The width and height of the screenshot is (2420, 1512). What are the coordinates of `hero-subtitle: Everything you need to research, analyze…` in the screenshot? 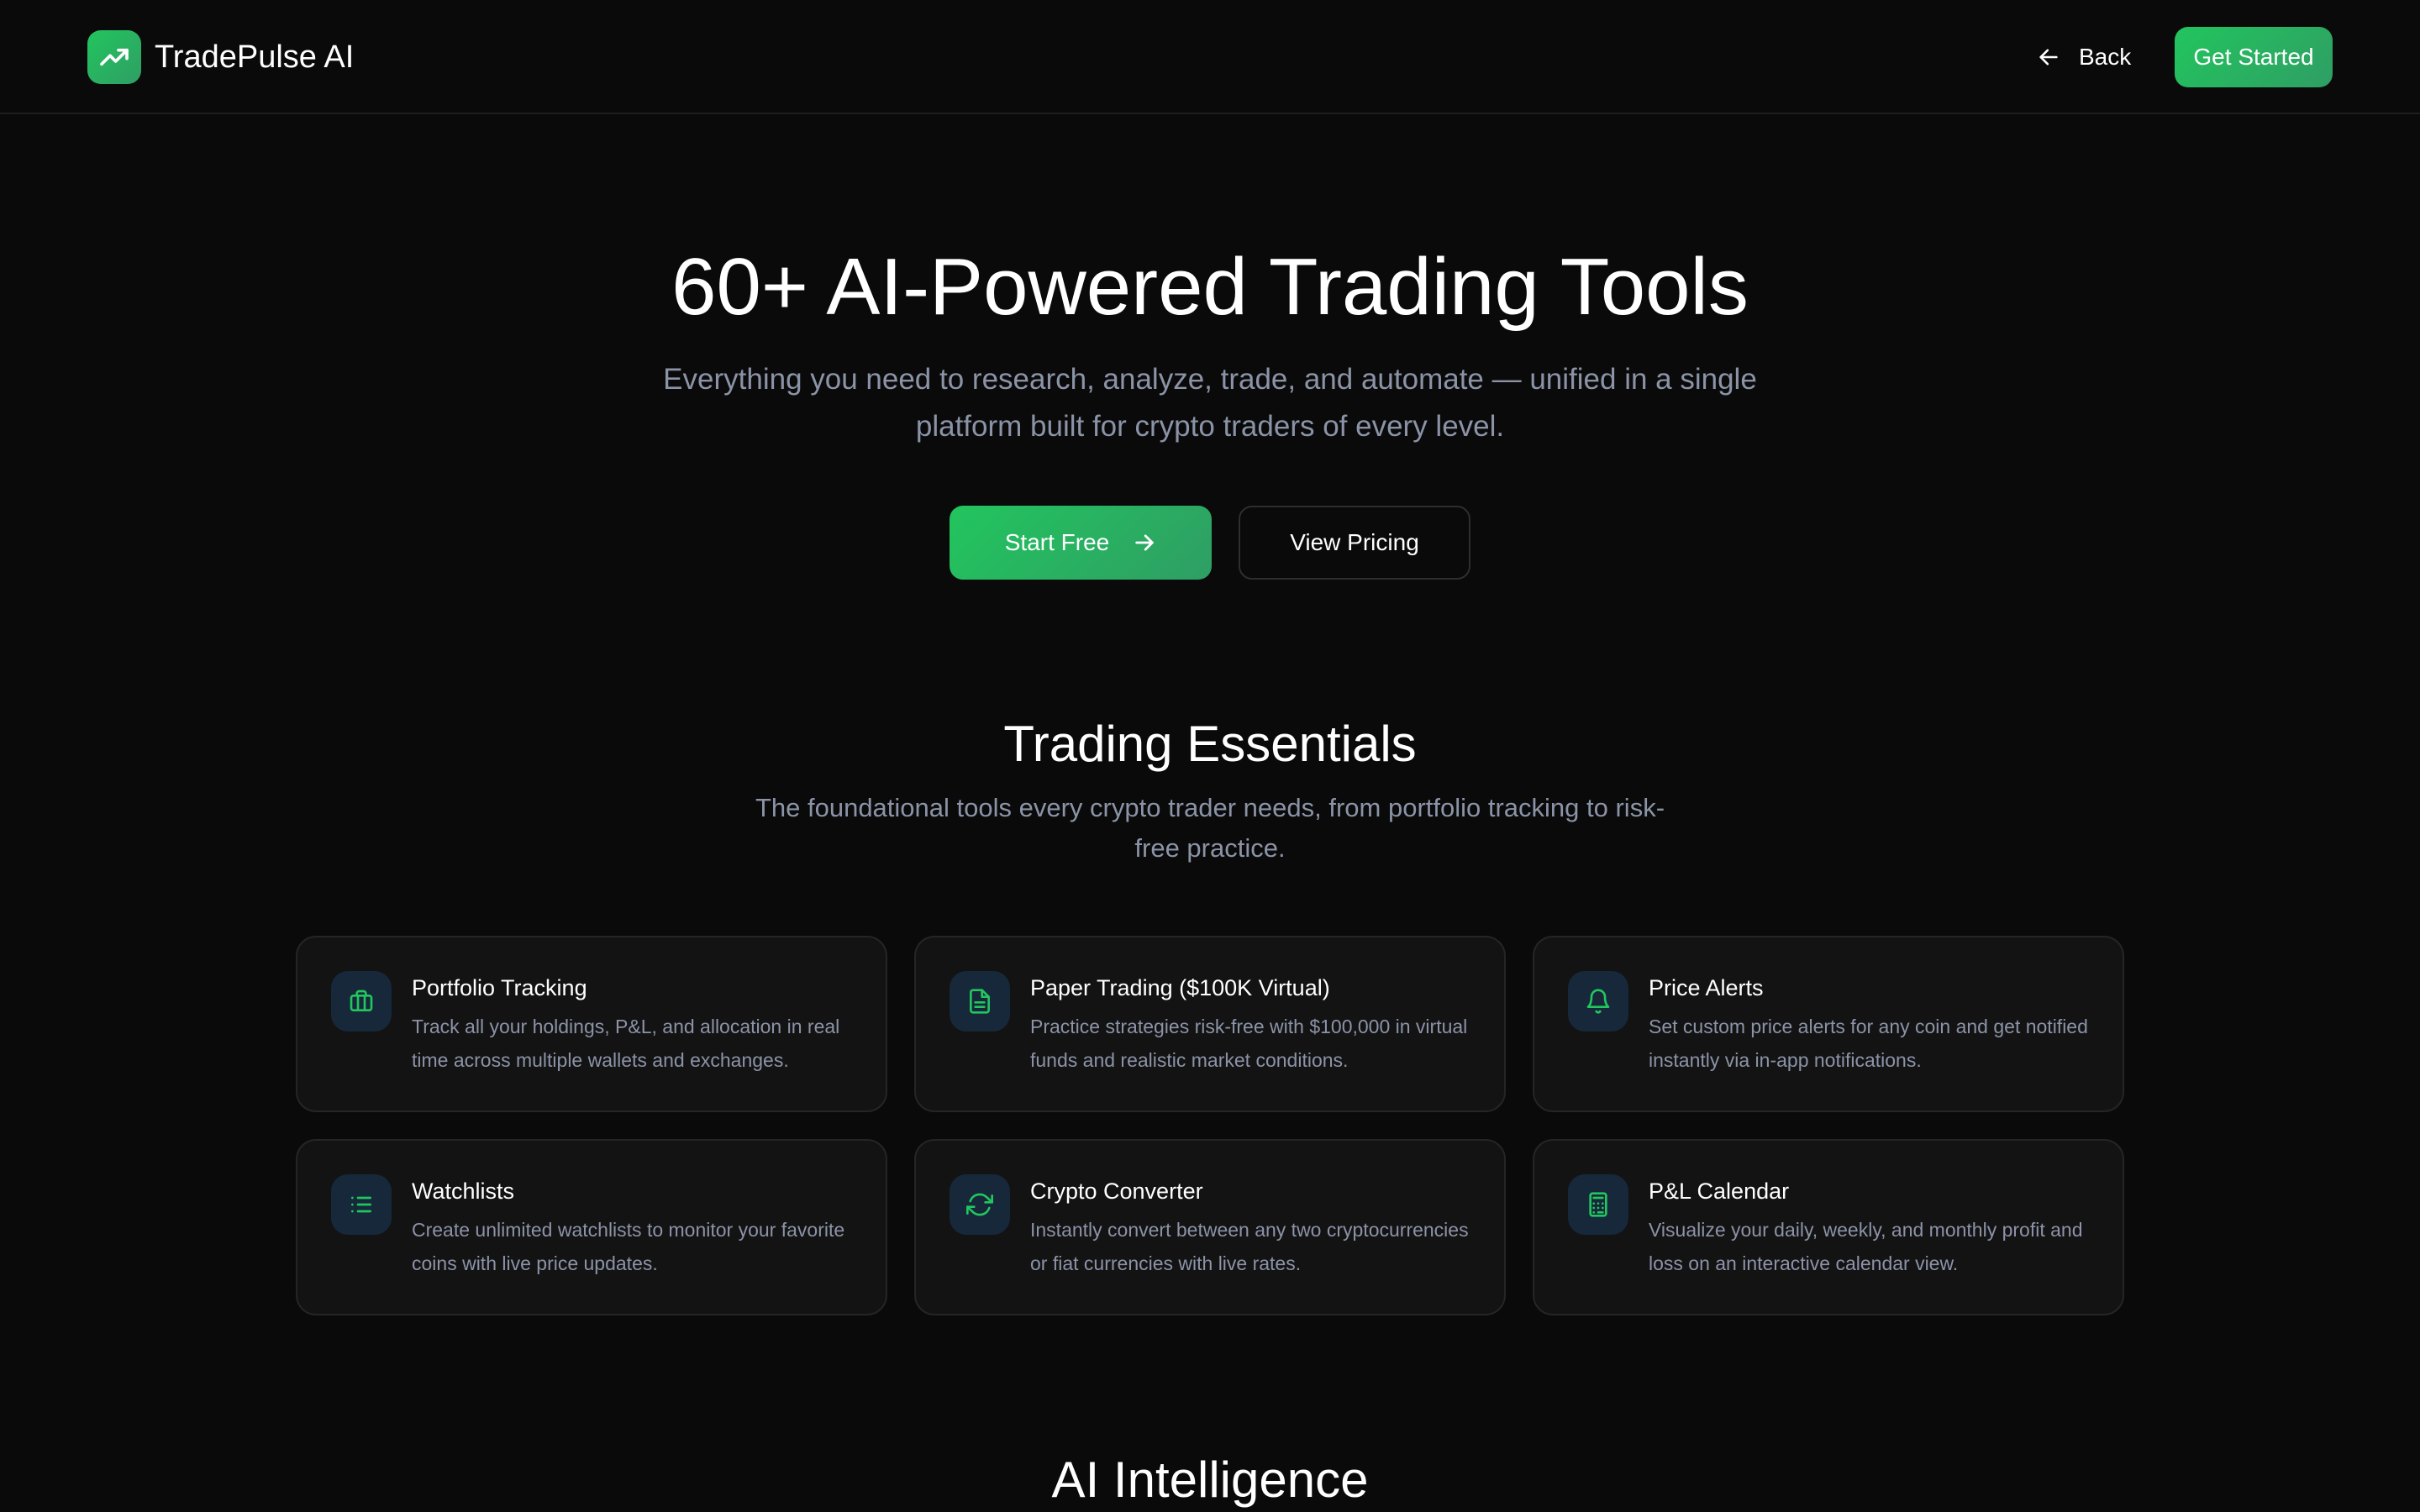 It's located at (1210, 403).